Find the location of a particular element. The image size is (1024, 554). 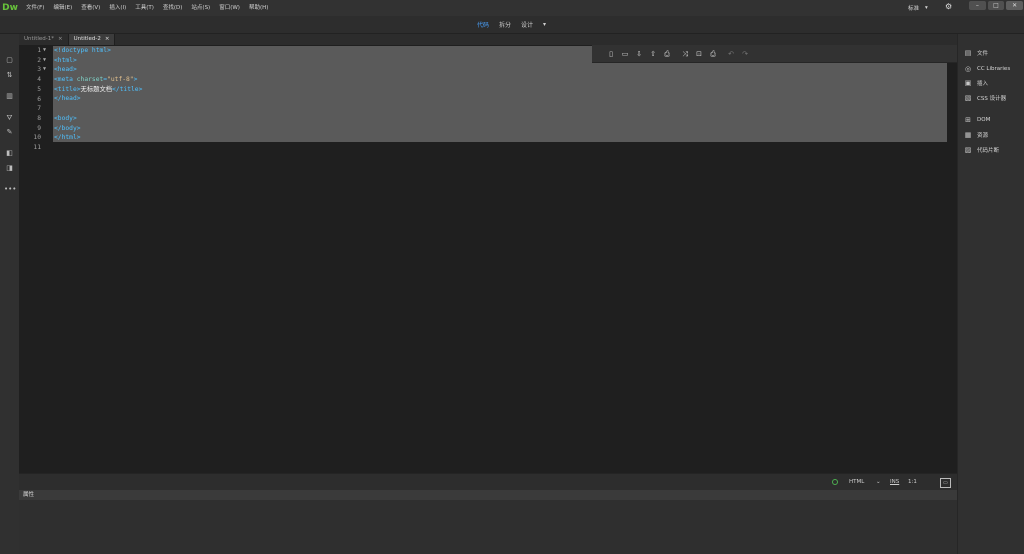

properties-panel: 属性 is located at coordinates (488, 522).